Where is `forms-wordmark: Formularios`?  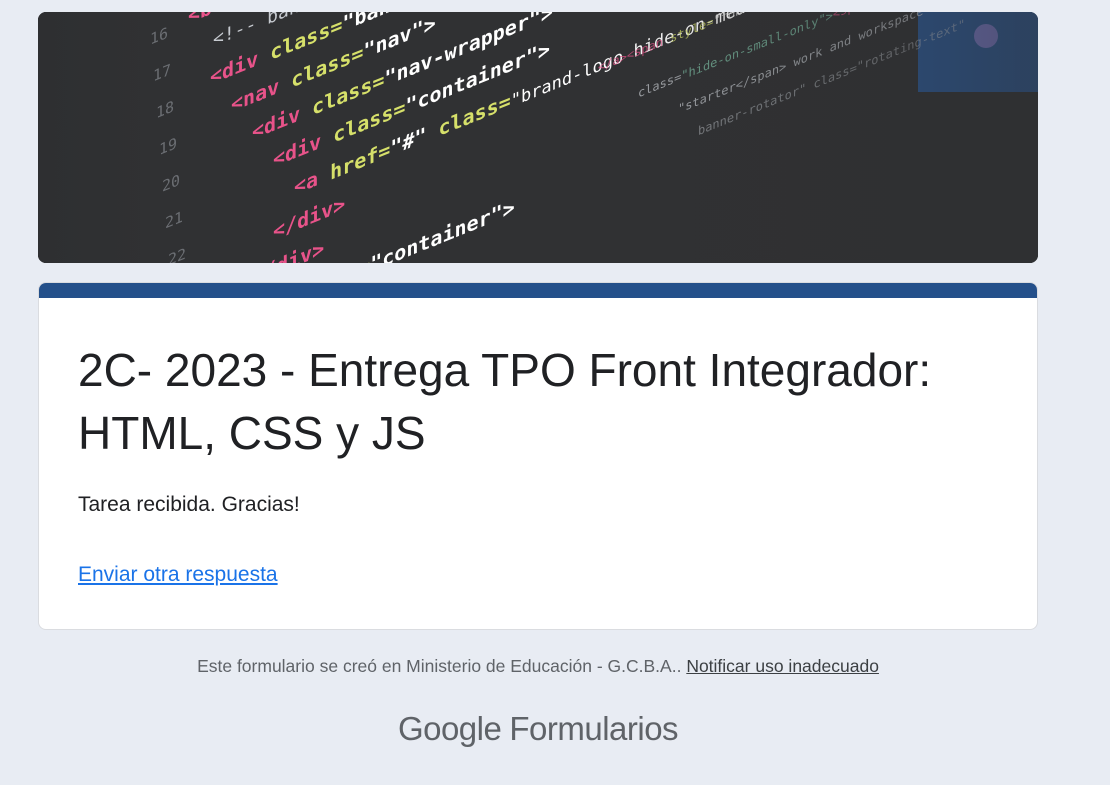 forms-wordmark: Formularios is located at coordinates (594, 728).